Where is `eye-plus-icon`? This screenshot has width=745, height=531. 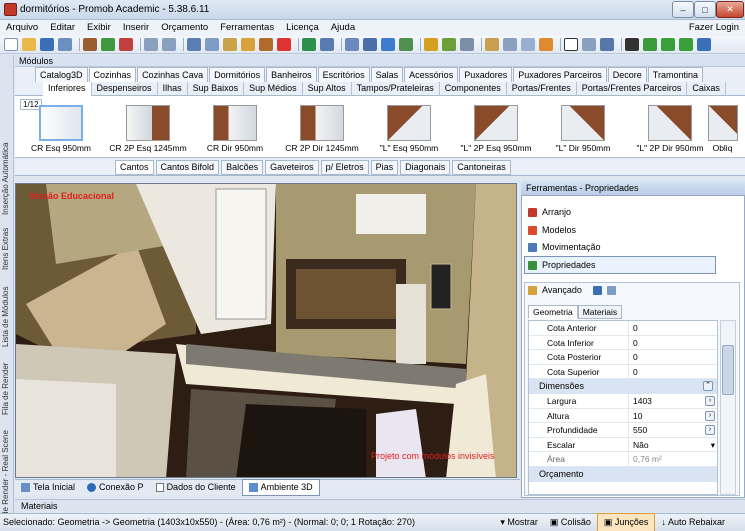
eye-plus-icon is located at coordinates (449, 44).